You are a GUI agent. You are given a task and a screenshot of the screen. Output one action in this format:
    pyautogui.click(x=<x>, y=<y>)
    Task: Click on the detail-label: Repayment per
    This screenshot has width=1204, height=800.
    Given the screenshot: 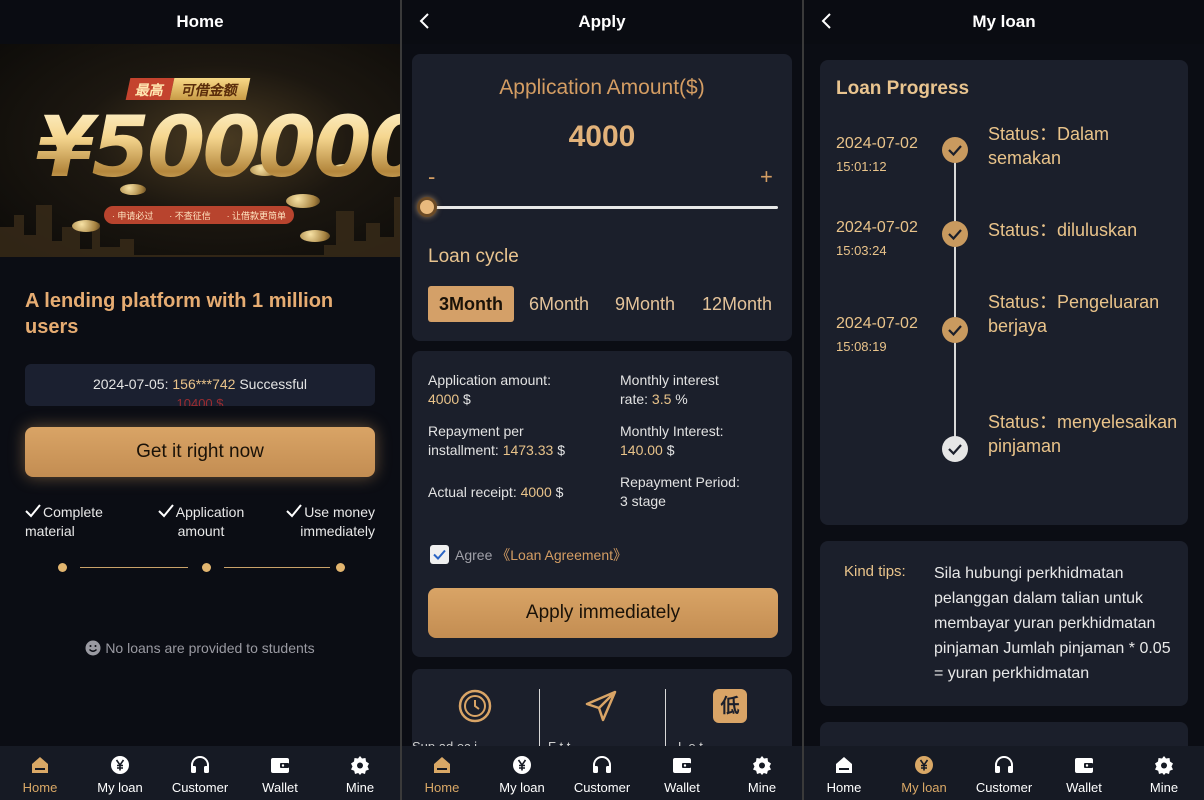 What is the action you would take?
    pyautogui.click(x=476, y=431)
    